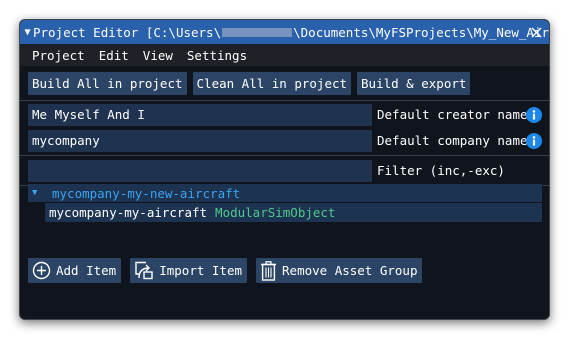 This screenshot has width=570, height=341. Describe the element at coordinates (536, 32) in the screenshot. I see `close-icon` at that location.